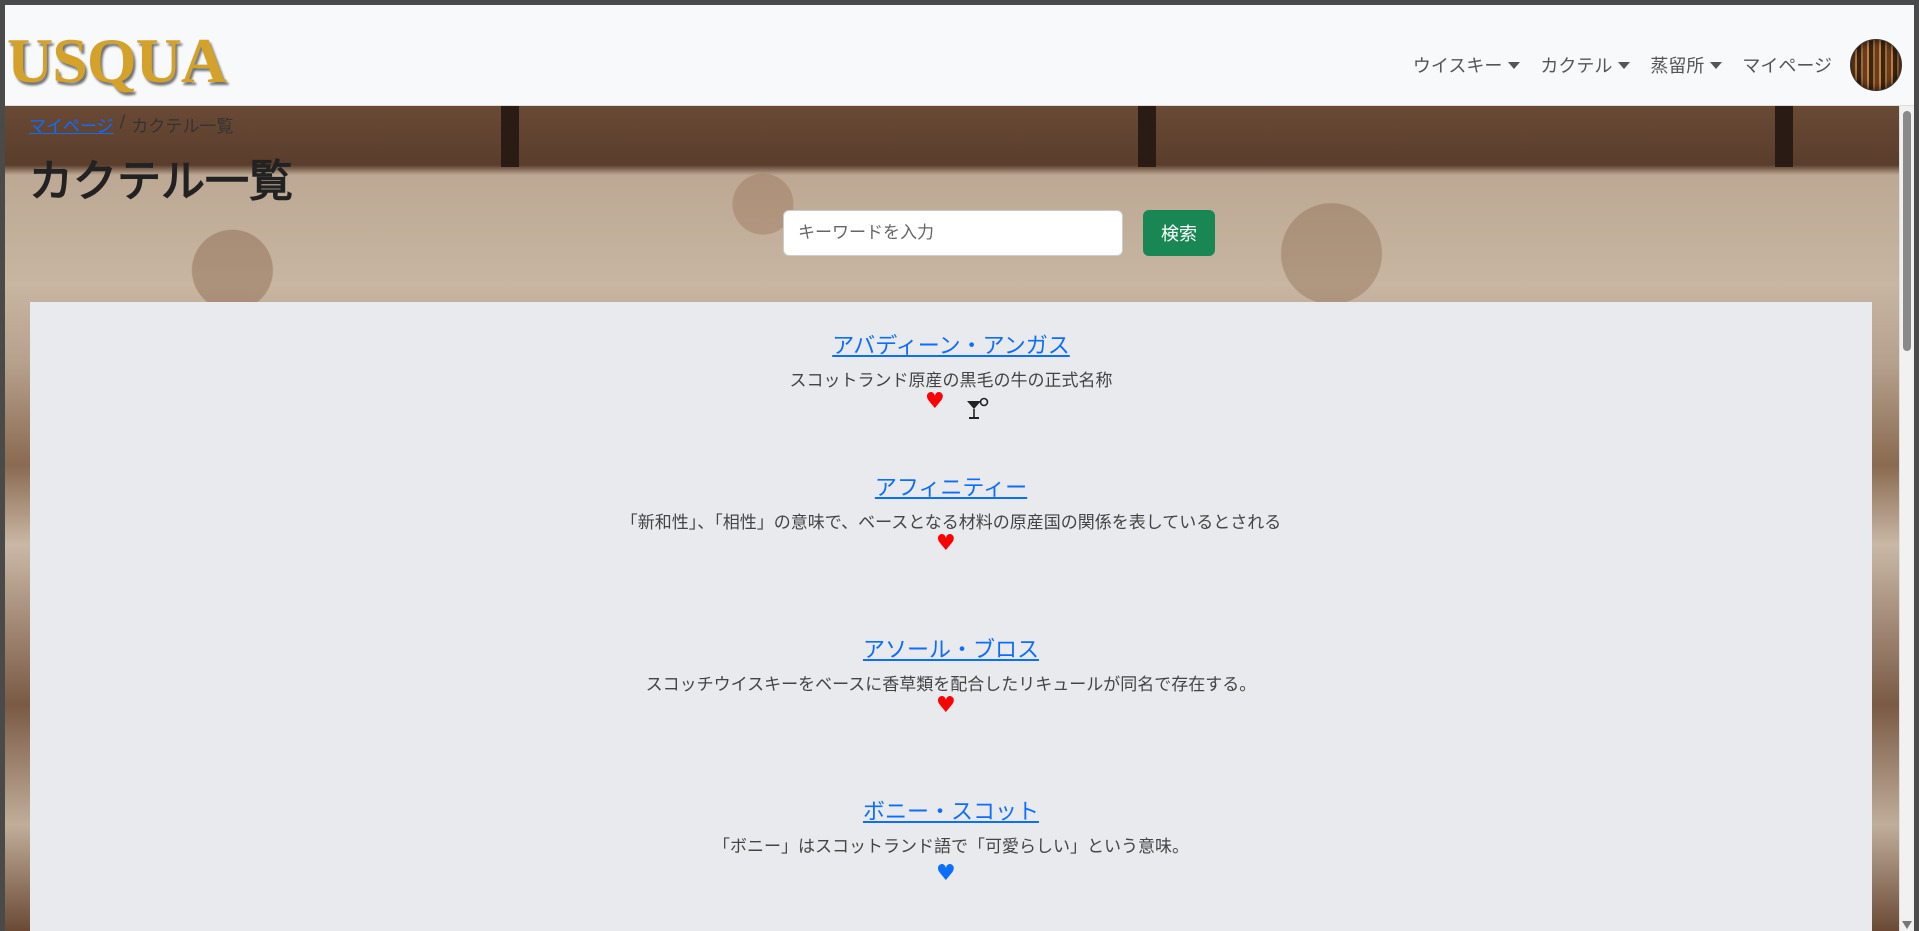 The width and height of the screenshot is (1919, 931). Describe the element at coordinates (959, 55) in the screenshot. I see `navbar: USQUA ウイスキー カクテル 蒸留所 マイページ` at that location.